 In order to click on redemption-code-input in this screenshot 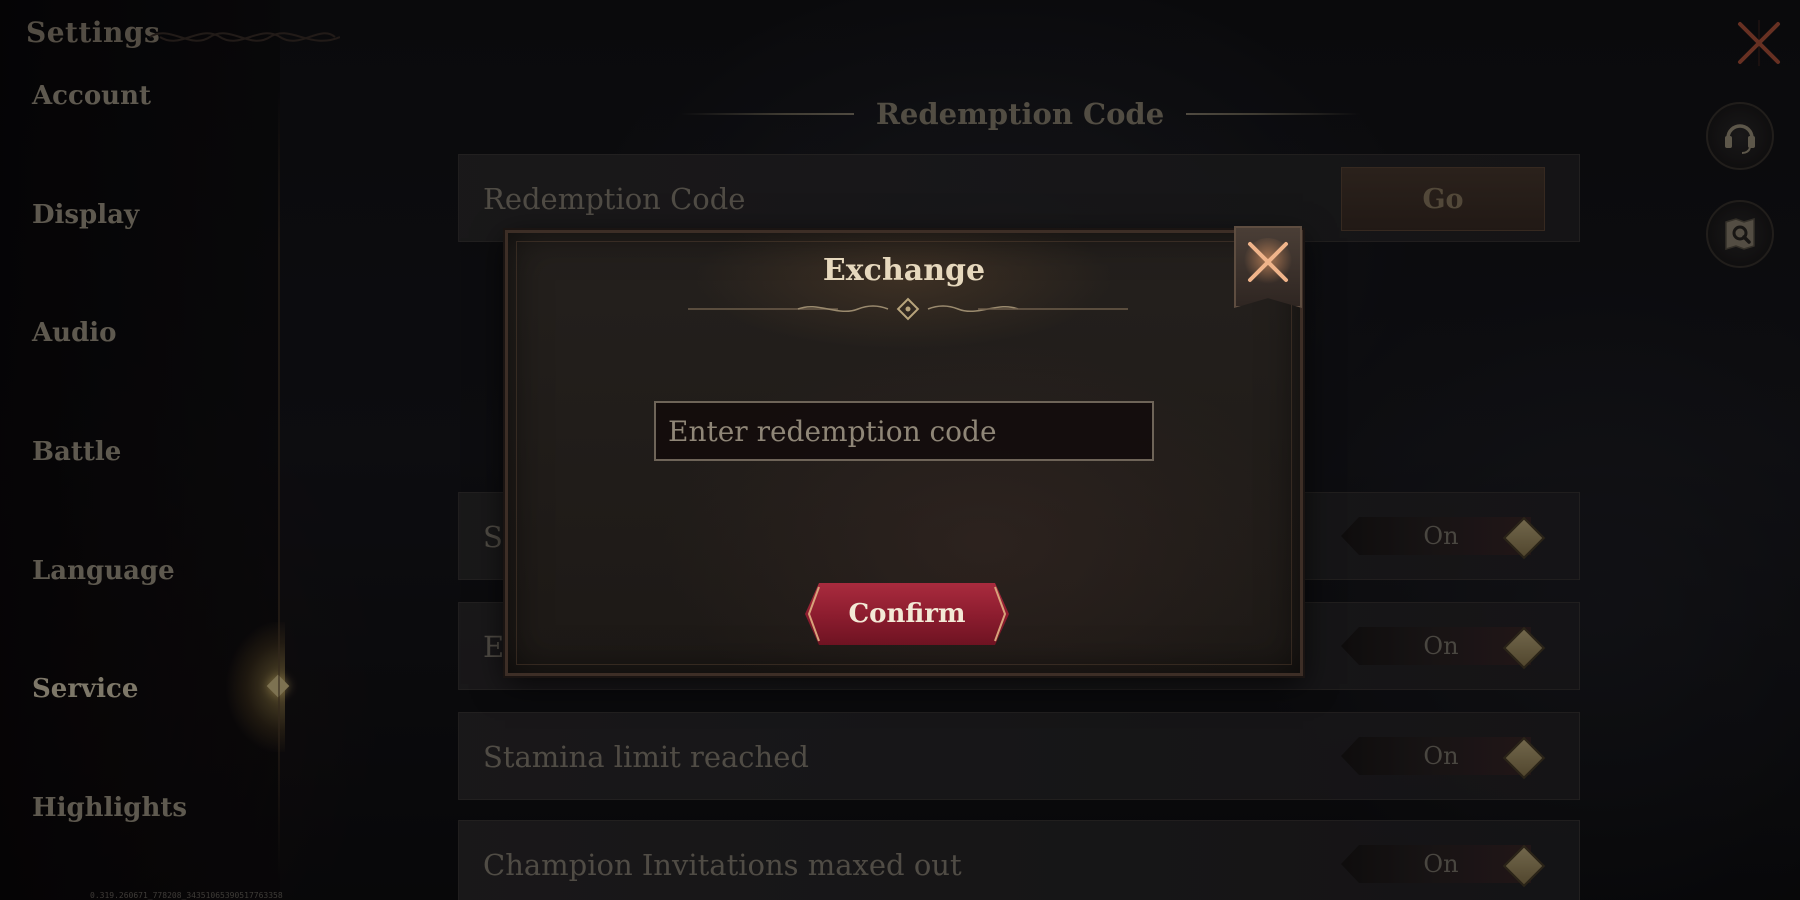, I will do `click(904, 431)`.